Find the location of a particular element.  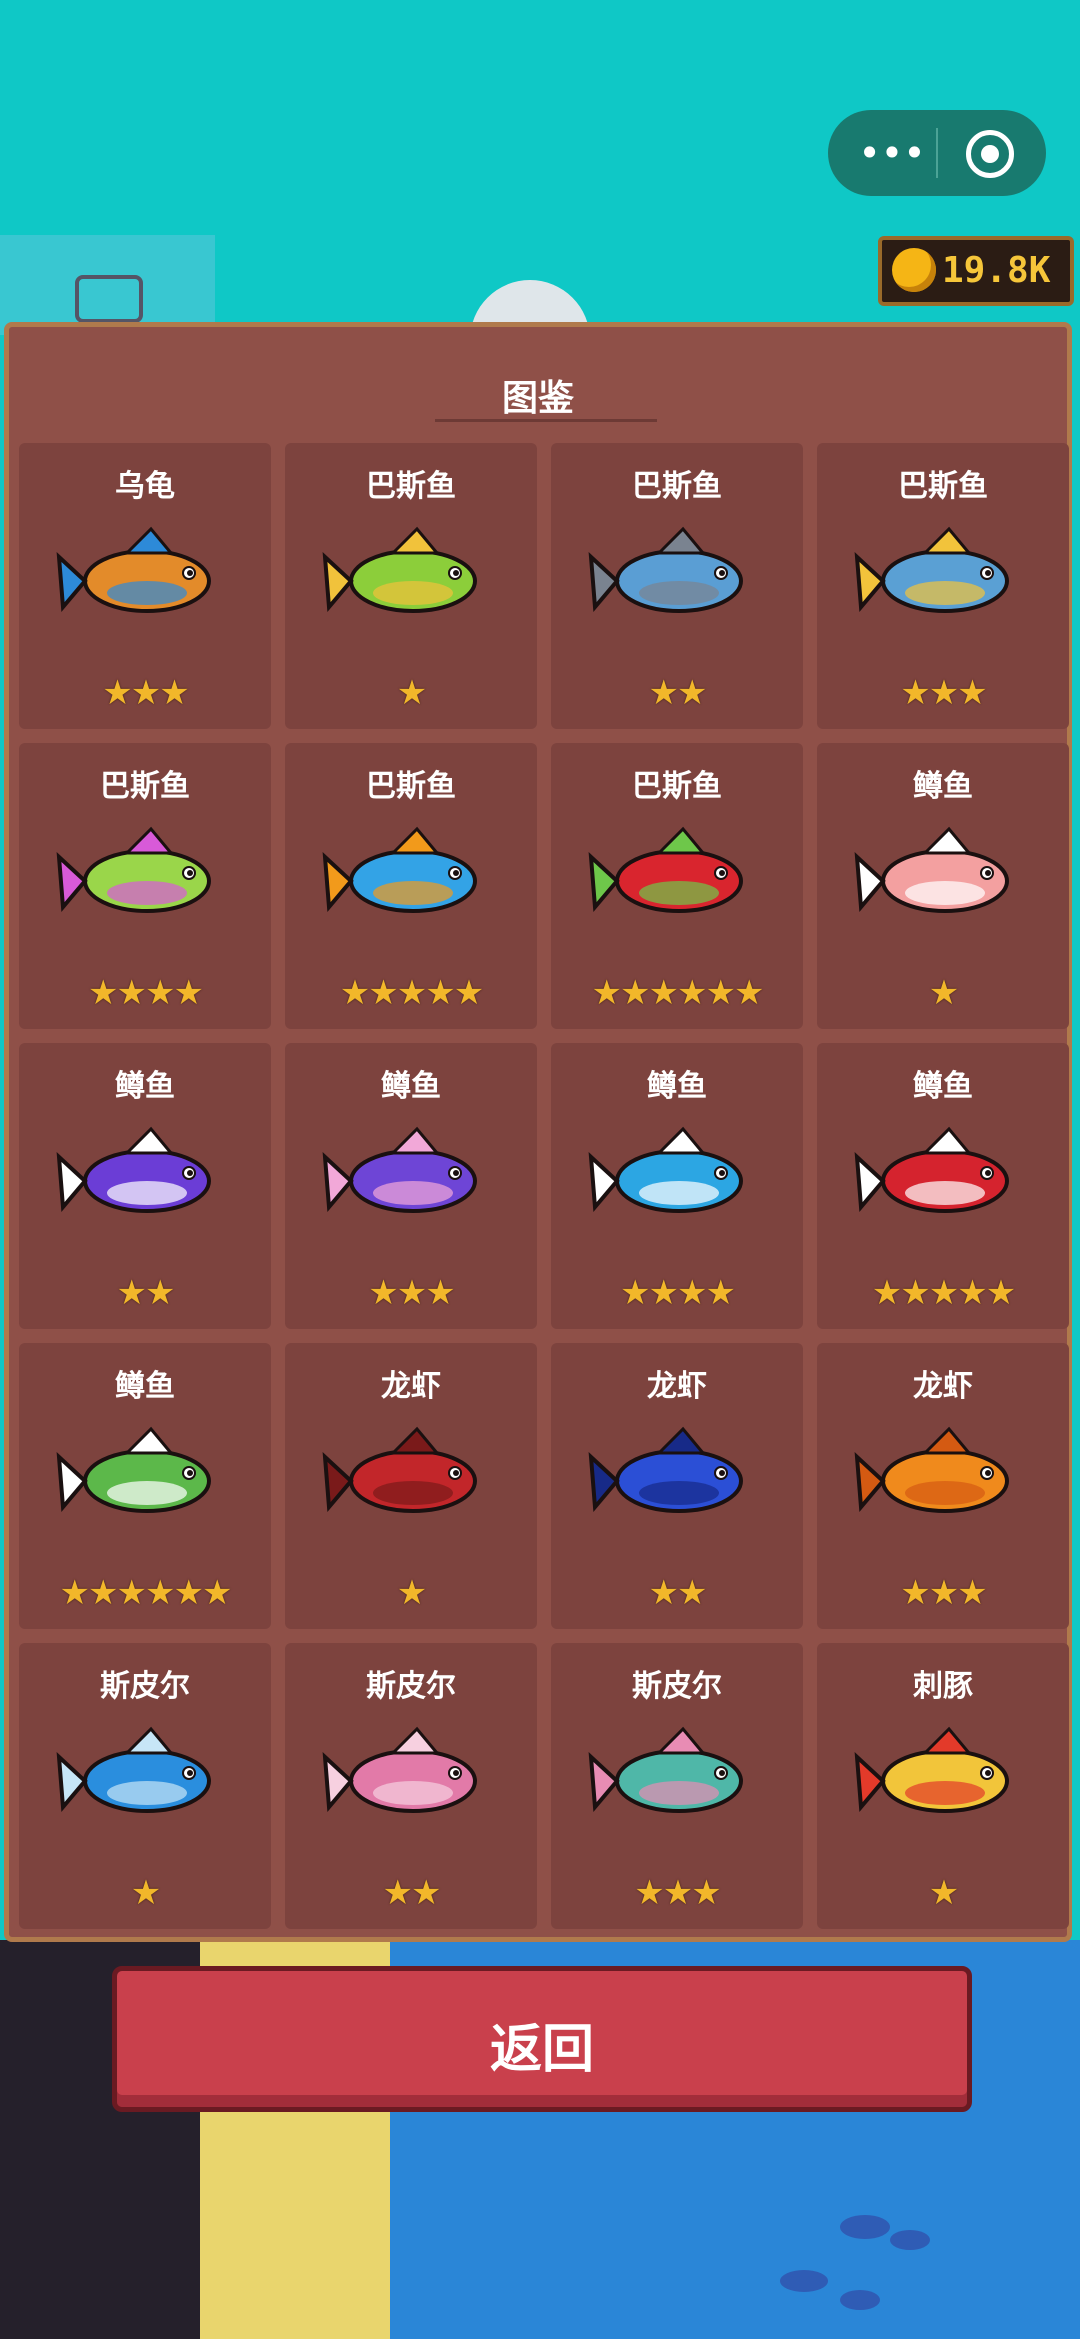

miniprogram-capsule: ••• is located at coordinates (937, 153).